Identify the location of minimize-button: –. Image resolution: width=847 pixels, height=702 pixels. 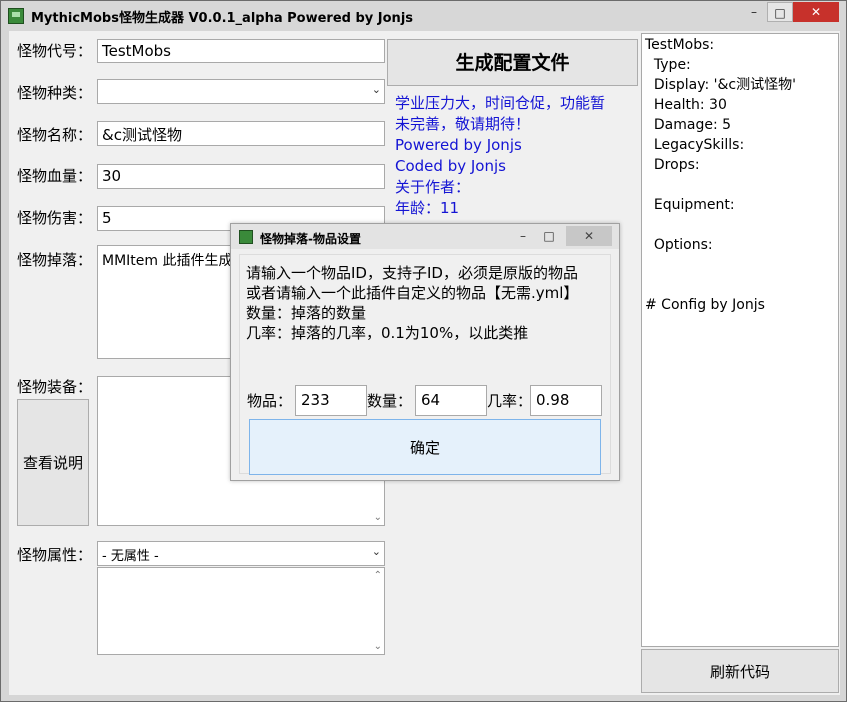
(754, 12).